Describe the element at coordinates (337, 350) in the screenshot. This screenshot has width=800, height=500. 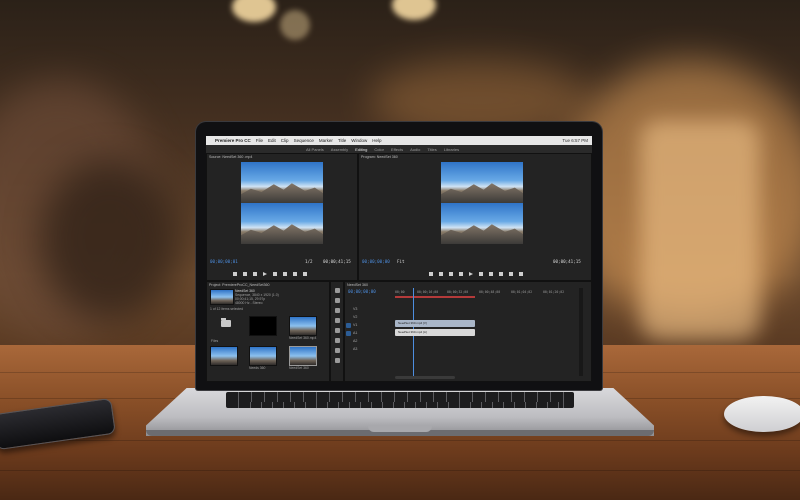
I see `hand-tool-icon` at that location.